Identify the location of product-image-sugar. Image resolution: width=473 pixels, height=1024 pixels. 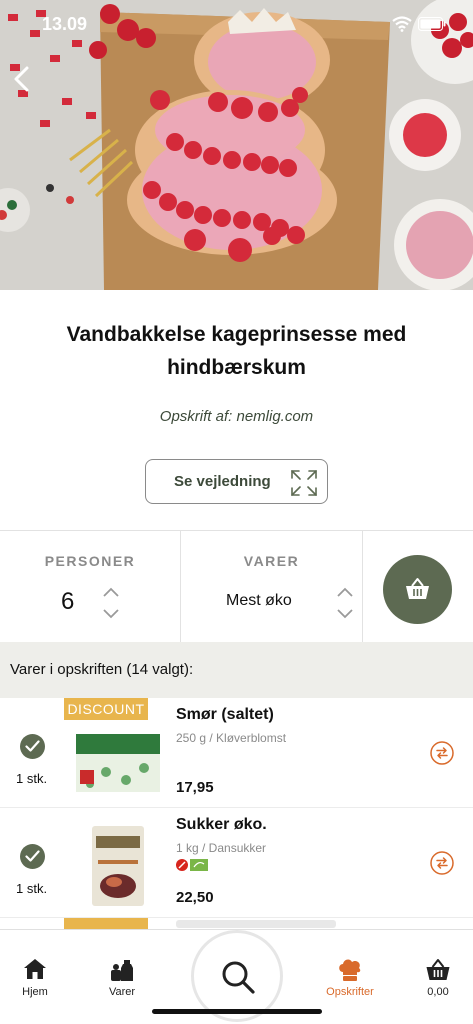
(116, 864).